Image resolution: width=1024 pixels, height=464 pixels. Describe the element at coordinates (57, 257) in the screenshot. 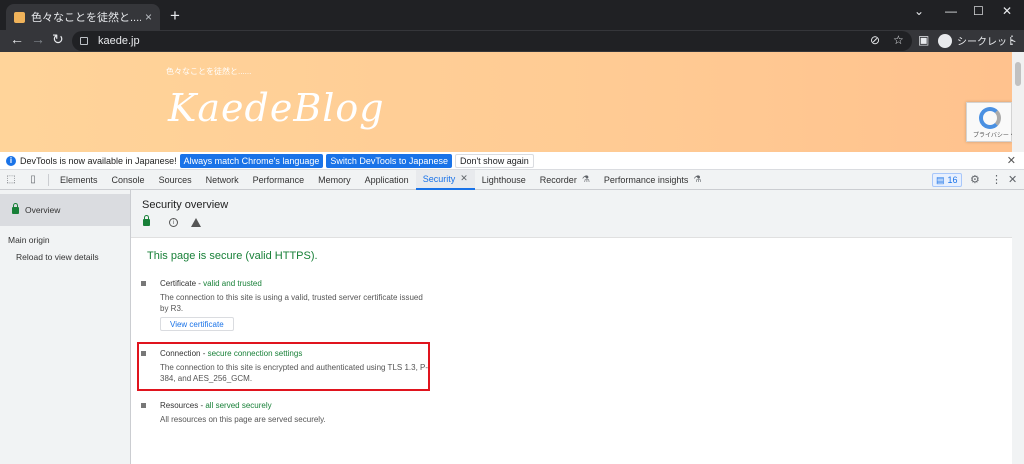

I see `reload-to-view-link: Reload to view details` at that location.